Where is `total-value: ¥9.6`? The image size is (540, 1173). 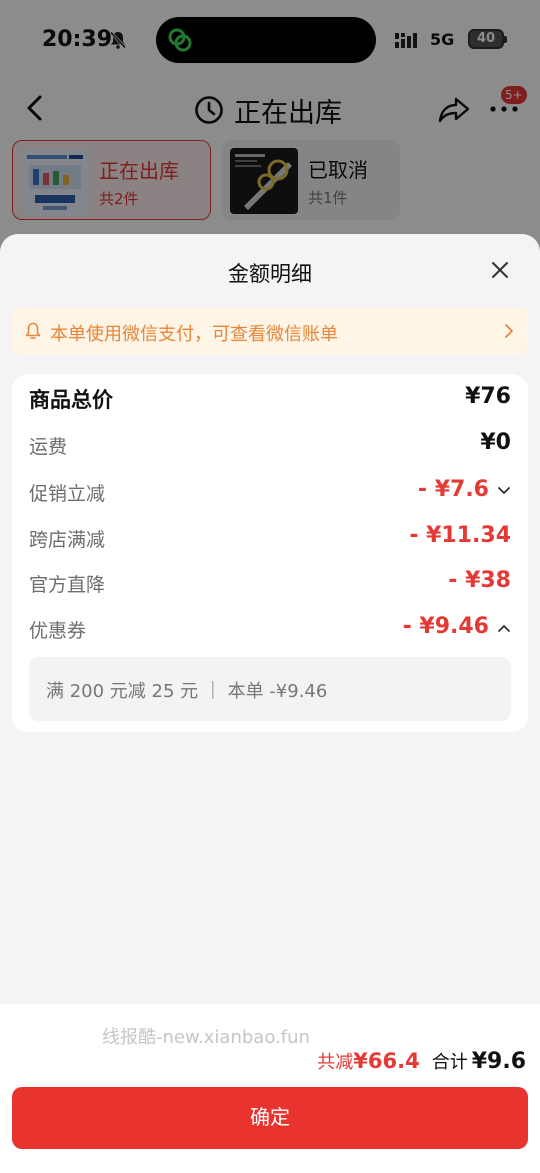
total-value: ¥9.6 is located at coordinates (498, 1061).